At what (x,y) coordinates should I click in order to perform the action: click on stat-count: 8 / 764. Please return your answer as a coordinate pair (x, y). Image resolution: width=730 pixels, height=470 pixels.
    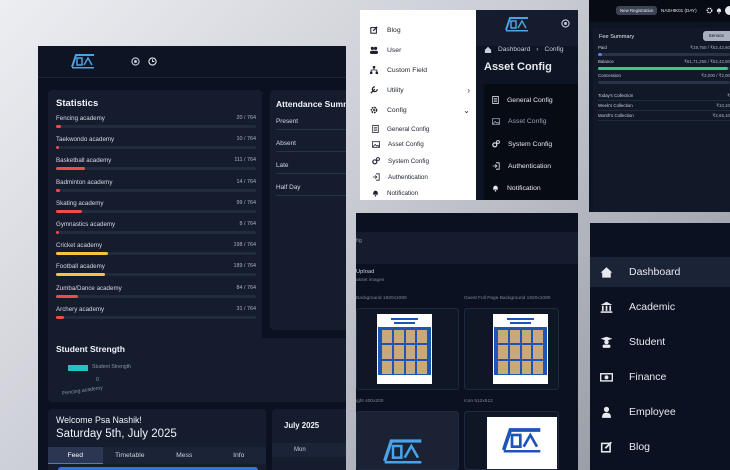
    Looking at the image, I should click on (248, 224).